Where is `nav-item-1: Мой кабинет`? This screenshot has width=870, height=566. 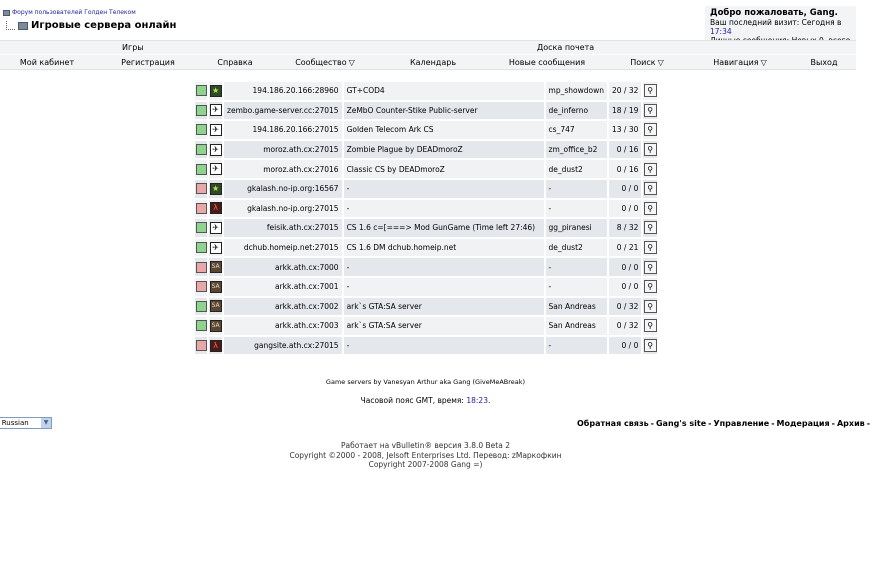
nav-item-1: Мой кабинет is located at coordinates (47, 62).